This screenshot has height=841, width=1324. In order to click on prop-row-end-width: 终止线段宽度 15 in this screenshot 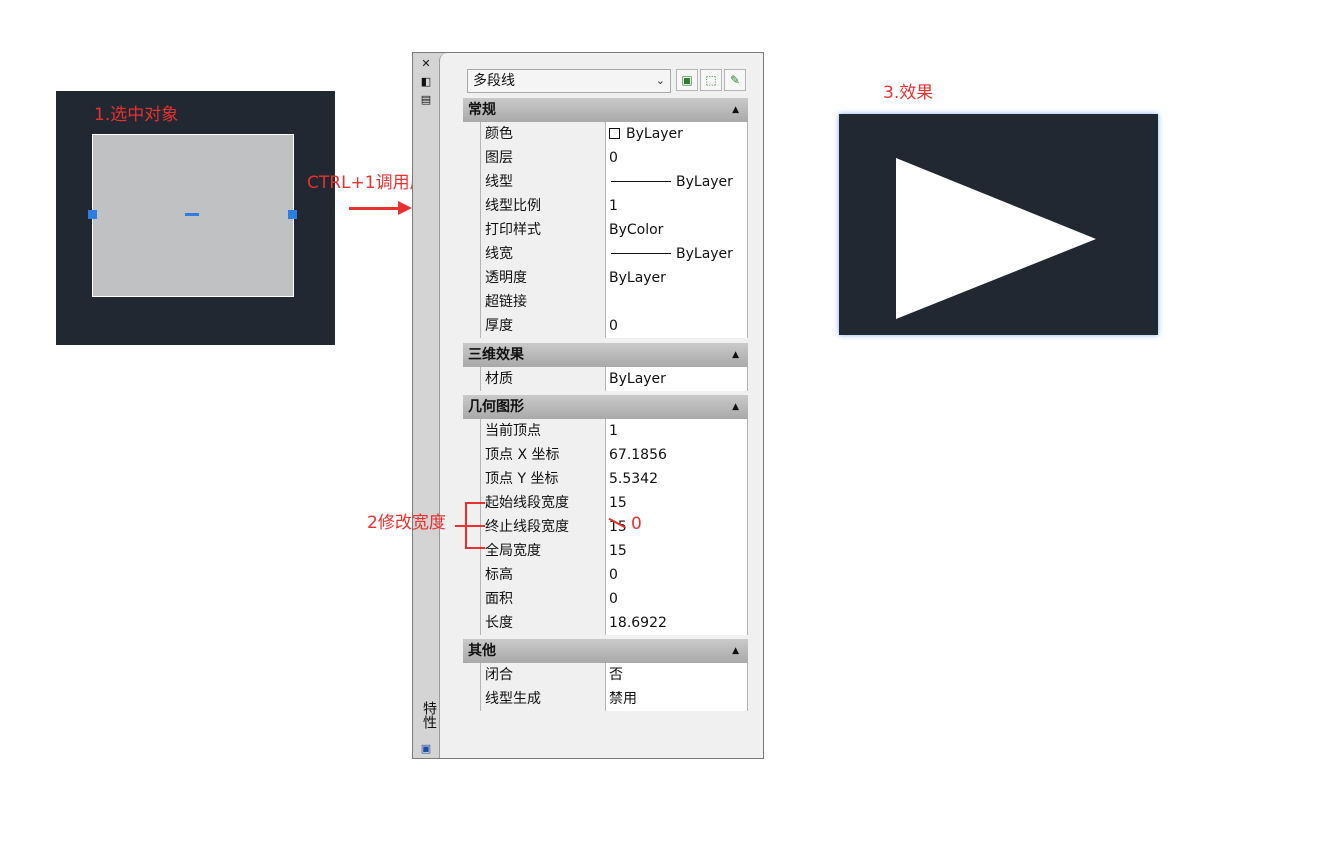, I will do `click(614, 527)`.